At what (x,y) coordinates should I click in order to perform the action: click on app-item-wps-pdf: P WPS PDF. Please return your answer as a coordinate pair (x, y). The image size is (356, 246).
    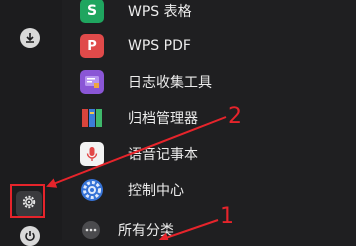
    Looking at the image, I should click on (210, 46).